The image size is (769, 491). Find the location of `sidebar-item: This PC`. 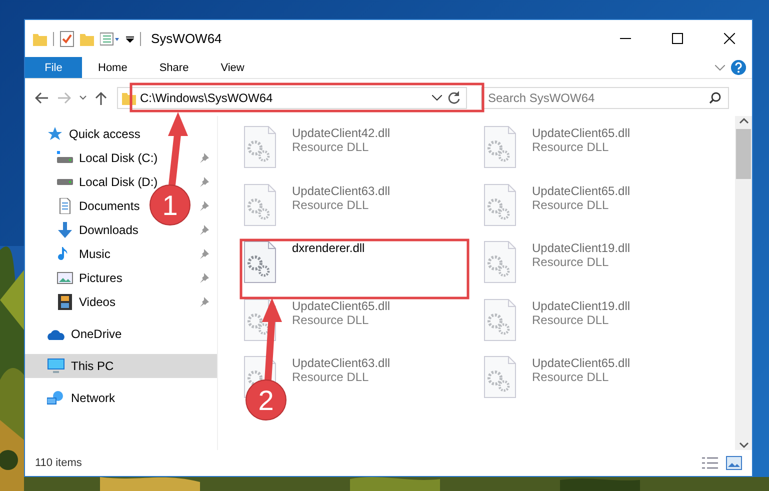

sidebar-item: This PC is located at coordinates (121, 366).